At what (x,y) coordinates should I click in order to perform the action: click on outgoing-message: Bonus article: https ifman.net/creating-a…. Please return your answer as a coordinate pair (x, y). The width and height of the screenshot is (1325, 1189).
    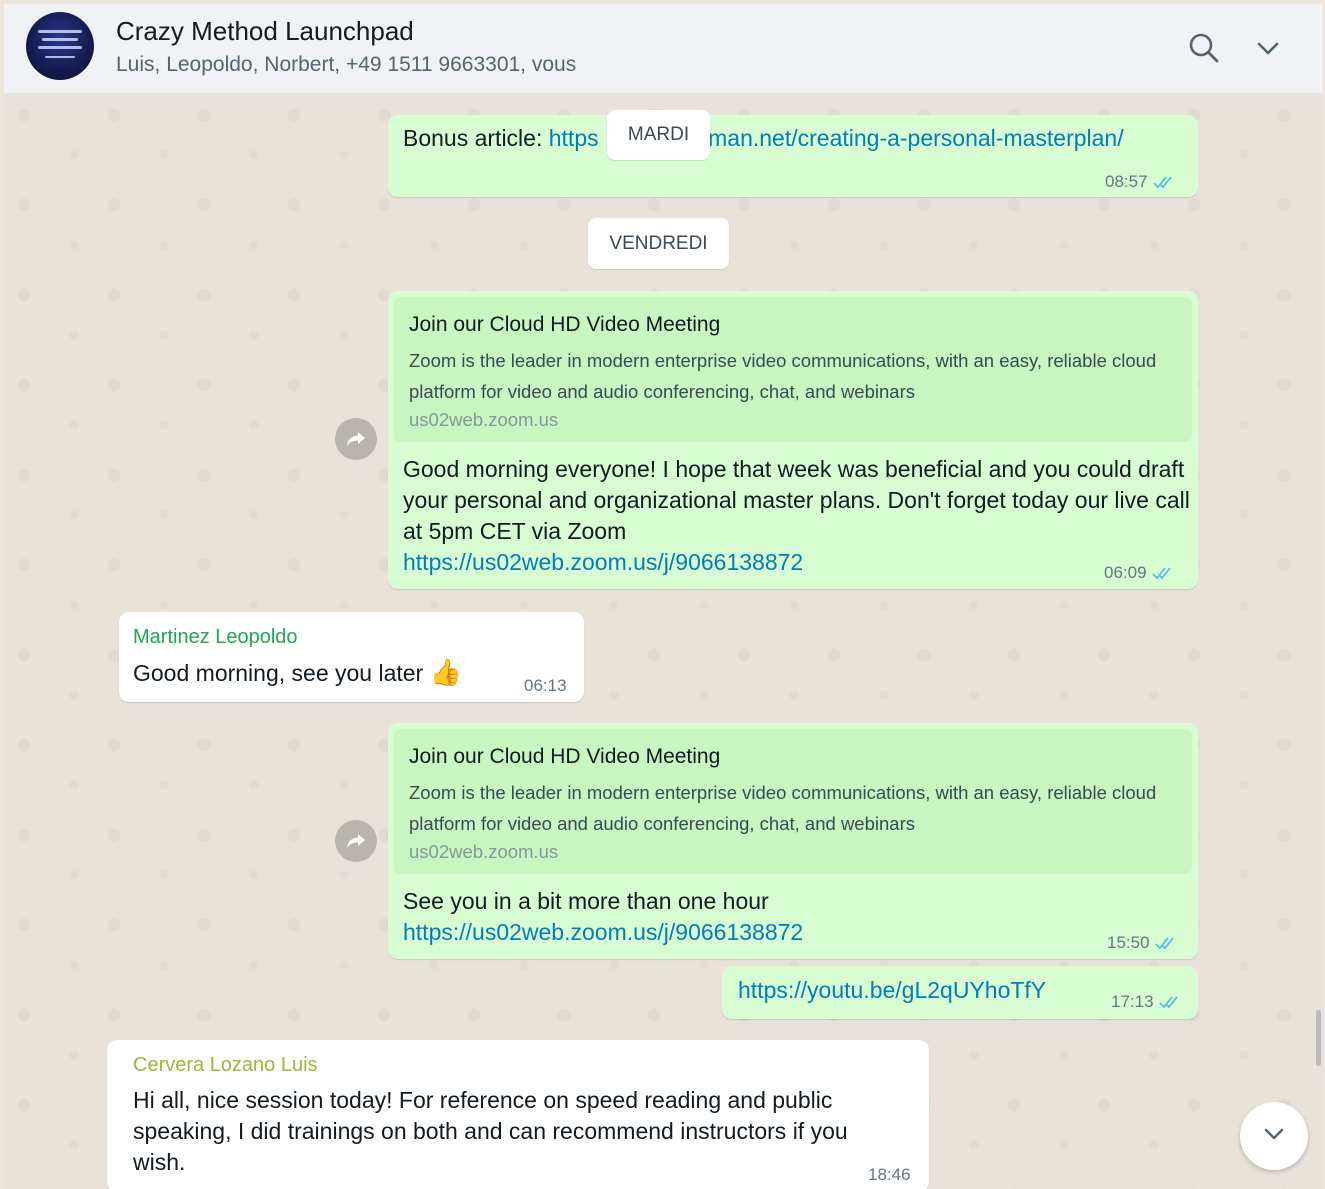
    Looking at the image, I should click on (793, 156).